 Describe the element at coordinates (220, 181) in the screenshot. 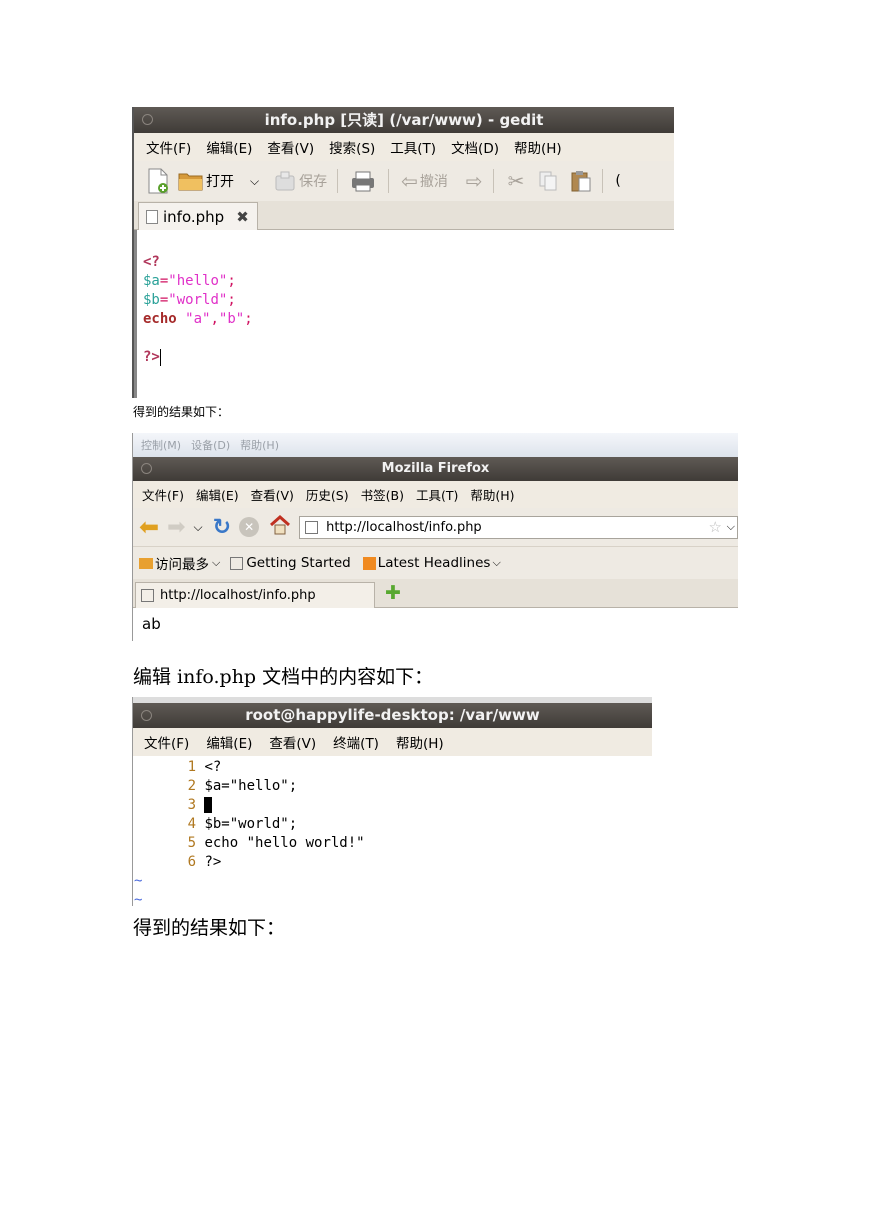

I see `open-button-label: 打开` at that location.